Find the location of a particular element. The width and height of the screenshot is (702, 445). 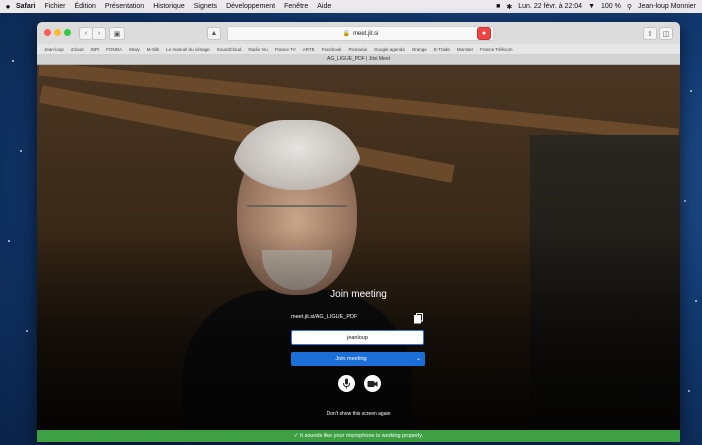

menu-fichier: Fichier is located at coordinates (54, 6).